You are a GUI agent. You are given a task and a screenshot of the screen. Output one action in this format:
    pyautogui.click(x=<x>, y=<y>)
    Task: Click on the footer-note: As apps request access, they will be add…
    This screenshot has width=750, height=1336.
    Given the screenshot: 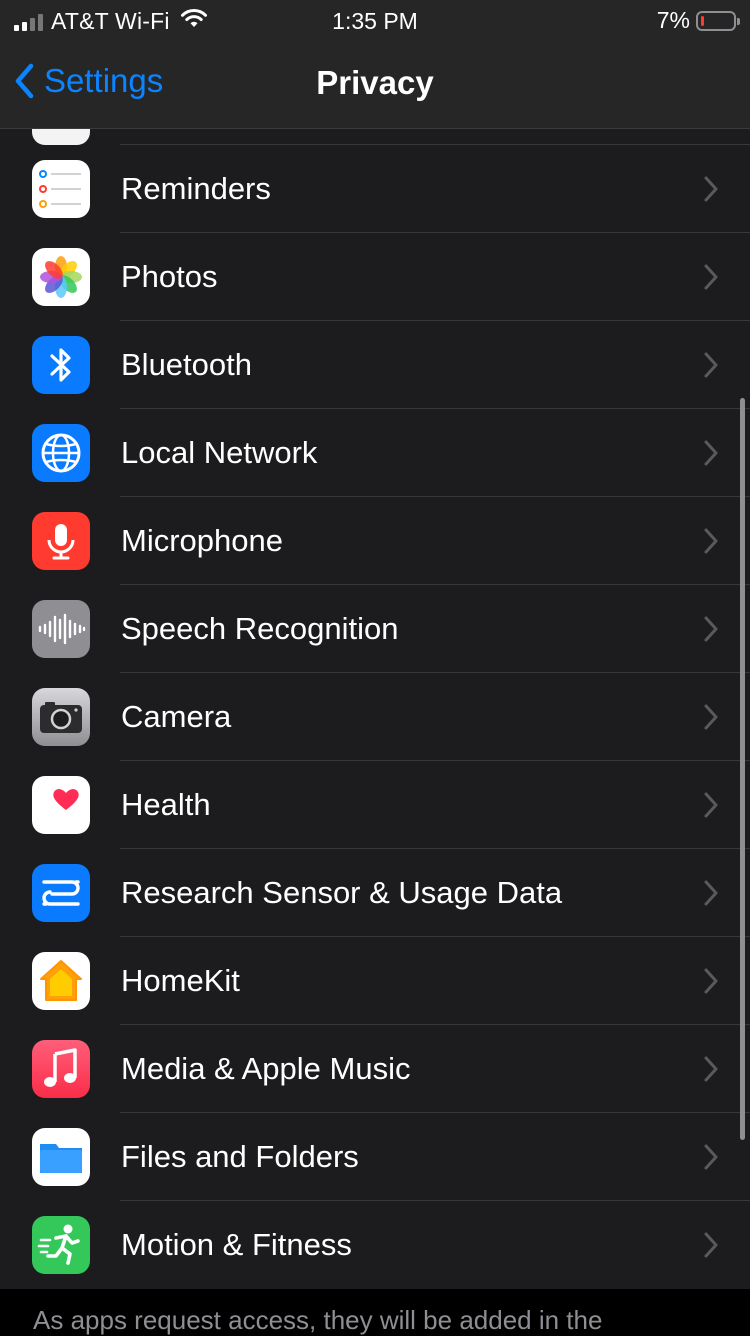 What is the action you would take?
    pyautogui.click(x=318, y=1320)
    